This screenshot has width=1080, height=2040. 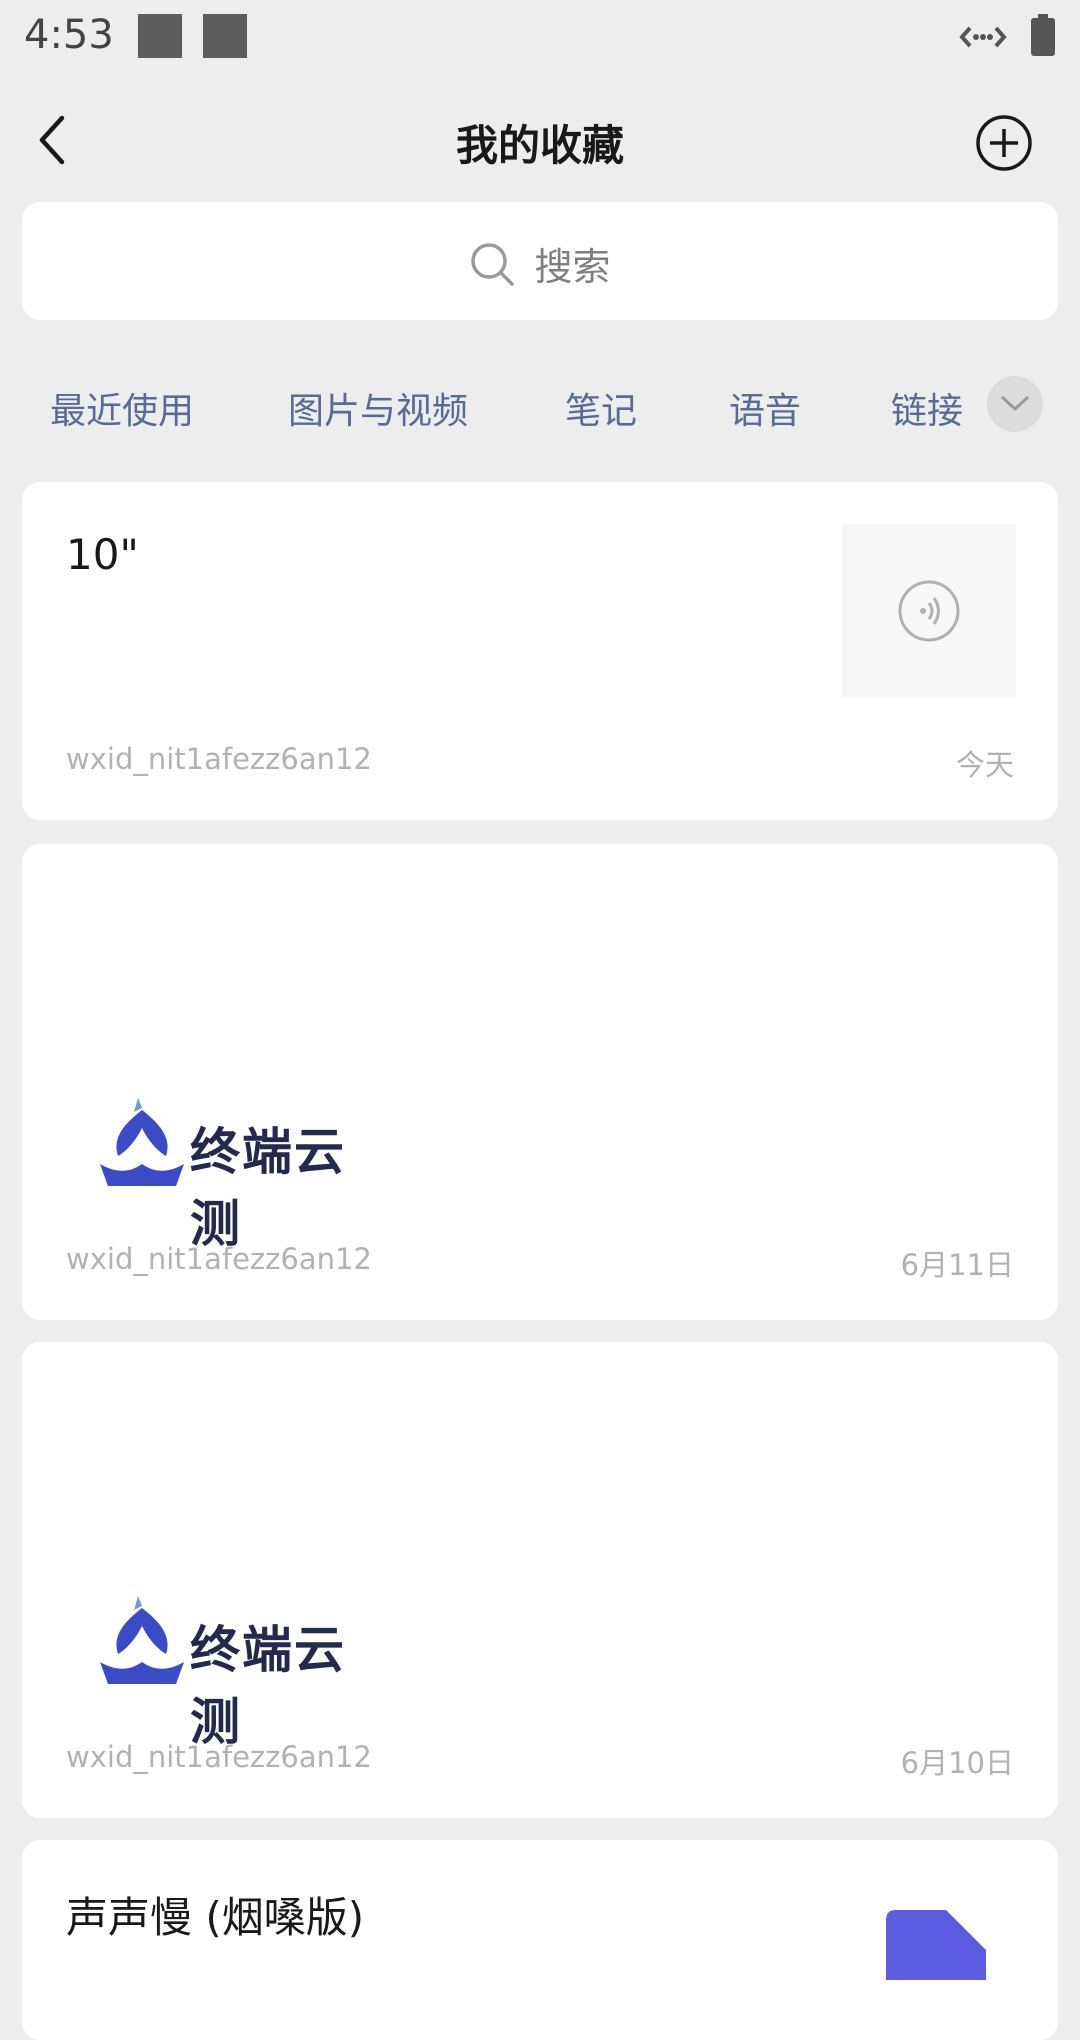 I want to click on tab-images-videos: 图片与视频, so click(x=378, y=408).